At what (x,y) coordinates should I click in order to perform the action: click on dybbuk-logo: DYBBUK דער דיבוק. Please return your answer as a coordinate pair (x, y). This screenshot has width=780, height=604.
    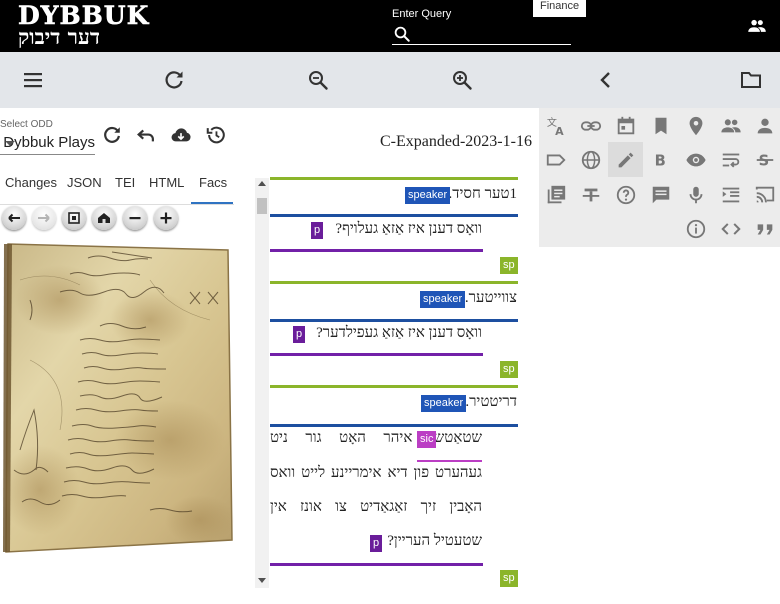
    Looking at the image, I should click on (89, 26).